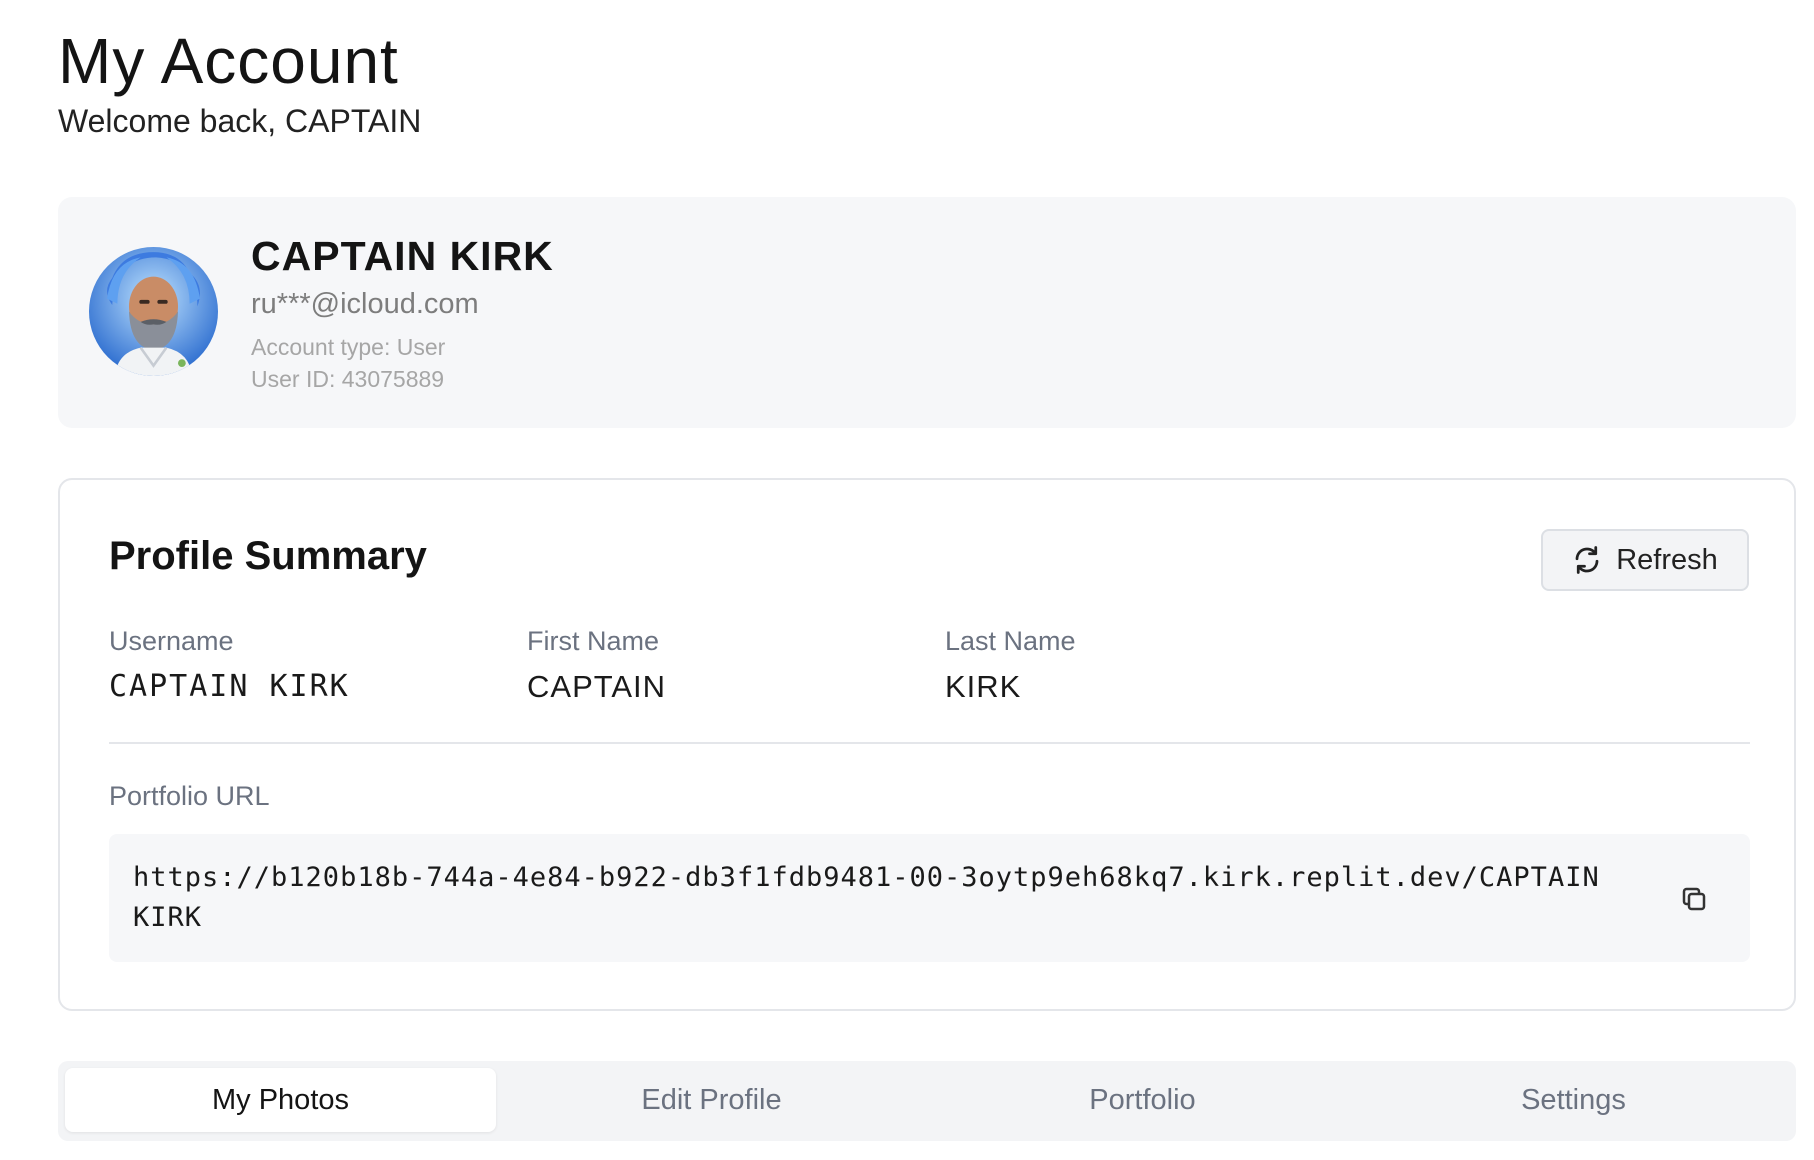  I want to click on account-type: Account type: User, so click(348, 347).